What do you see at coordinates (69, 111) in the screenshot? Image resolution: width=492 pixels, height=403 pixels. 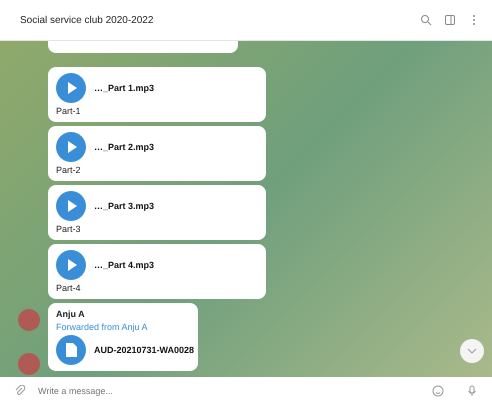 I see `message-caption: Part-1` at bounding box center [69, 111].